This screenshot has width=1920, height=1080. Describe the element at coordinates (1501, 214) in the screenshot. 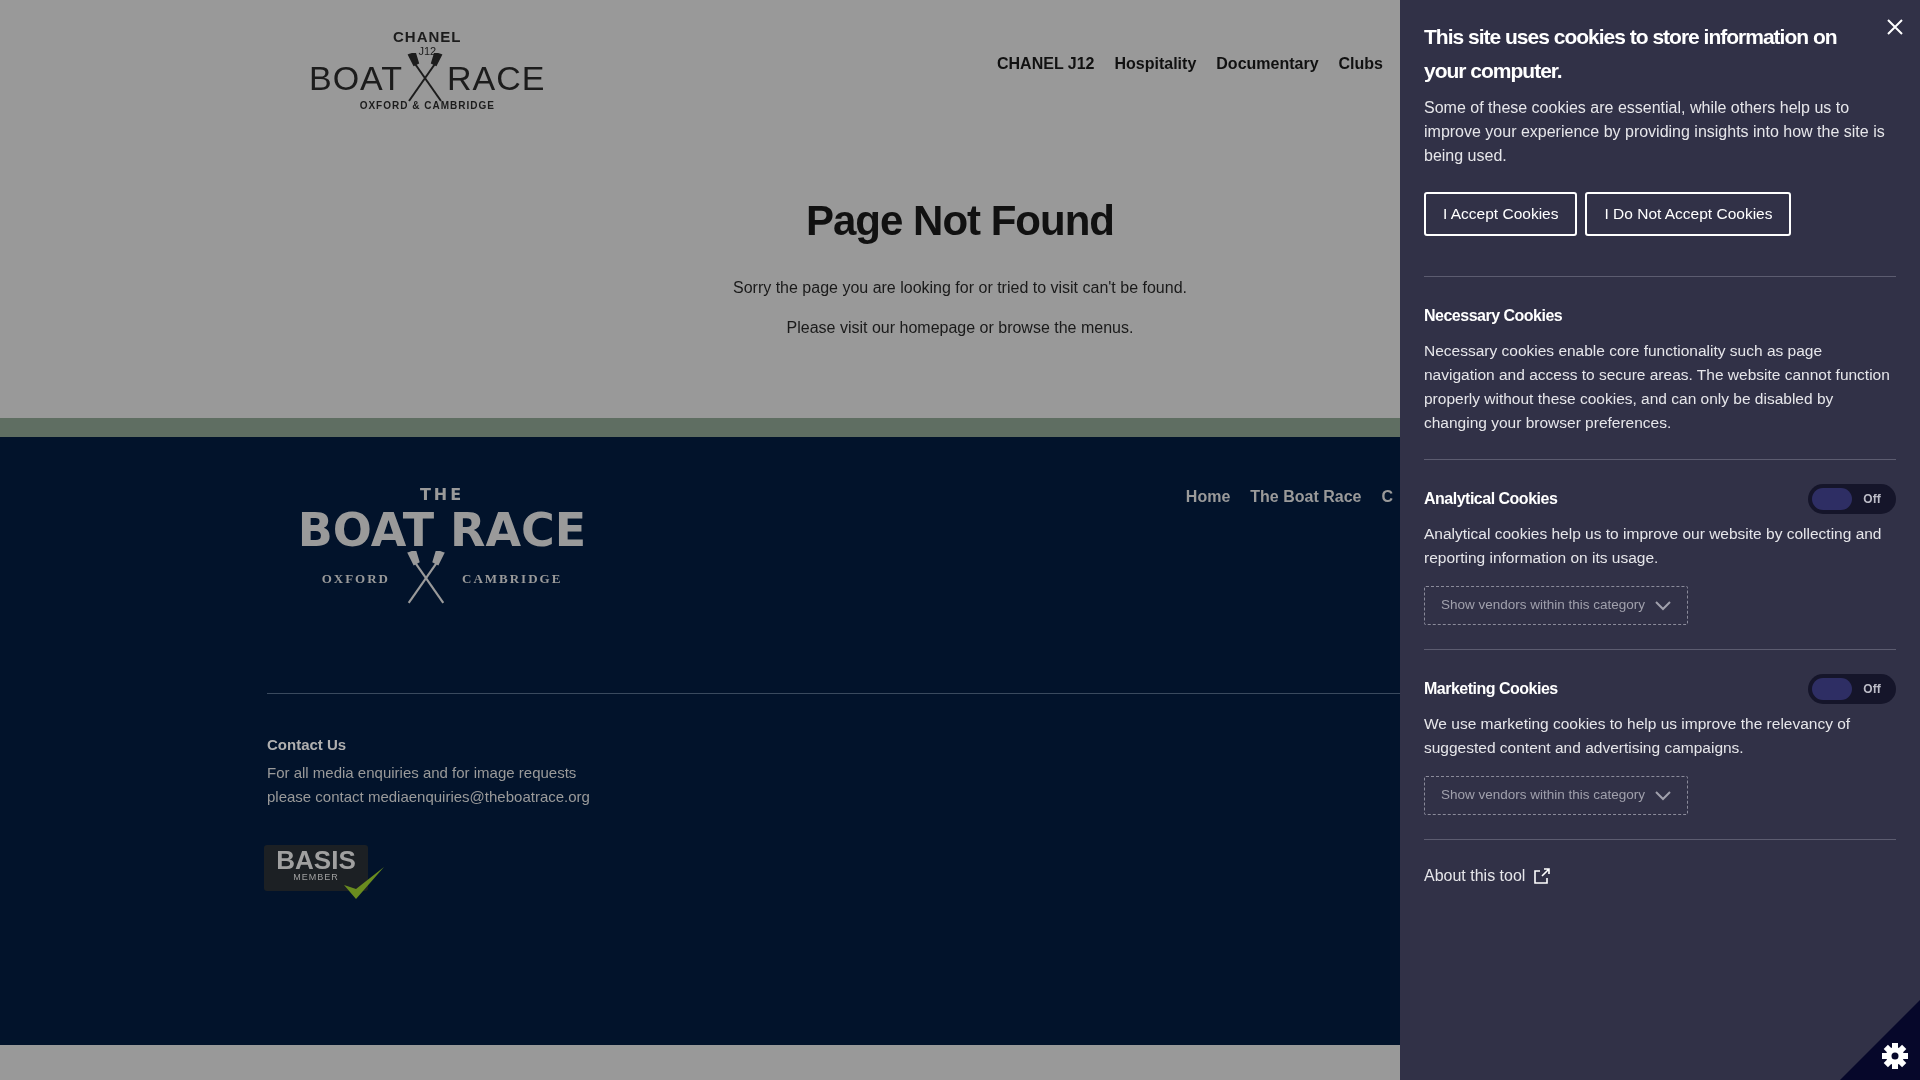

I see `cookie-button: I Accept Cookies` at that location.